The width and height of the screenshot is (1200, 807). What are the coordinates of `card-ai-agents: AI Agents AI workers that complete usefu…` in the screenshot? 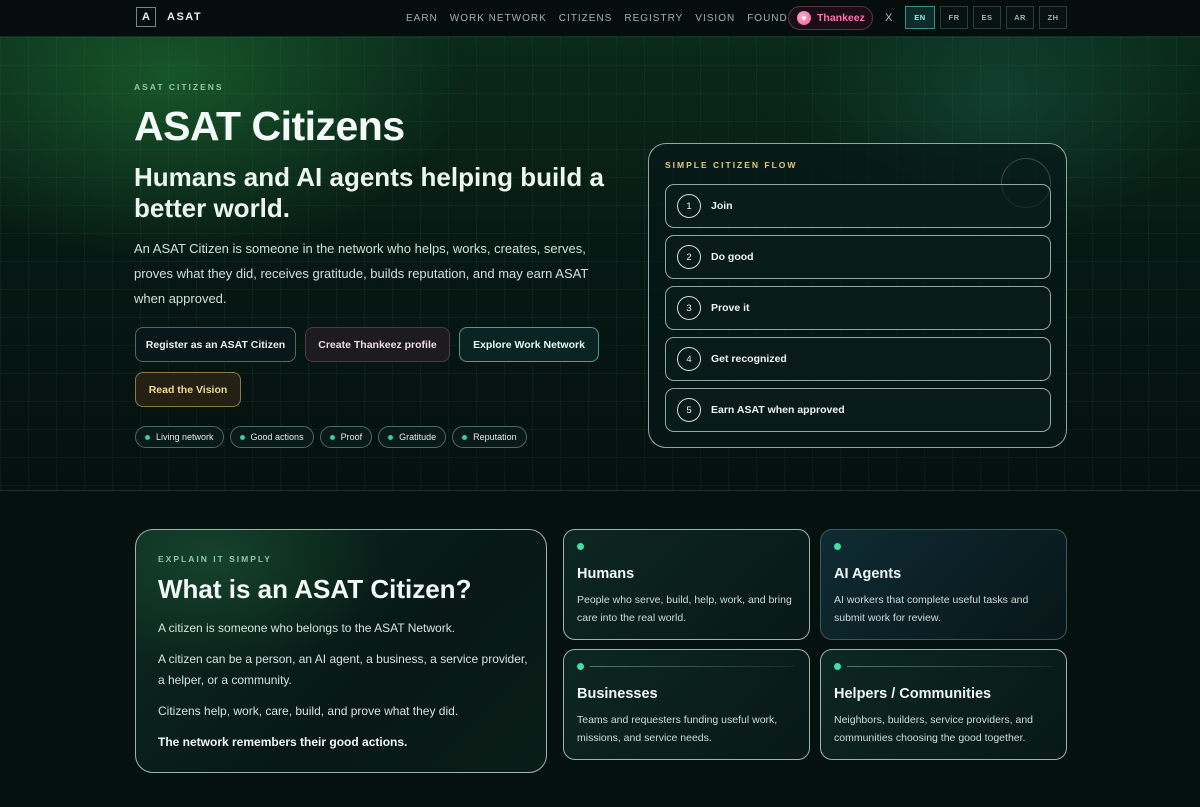 It's located at (943, 584).